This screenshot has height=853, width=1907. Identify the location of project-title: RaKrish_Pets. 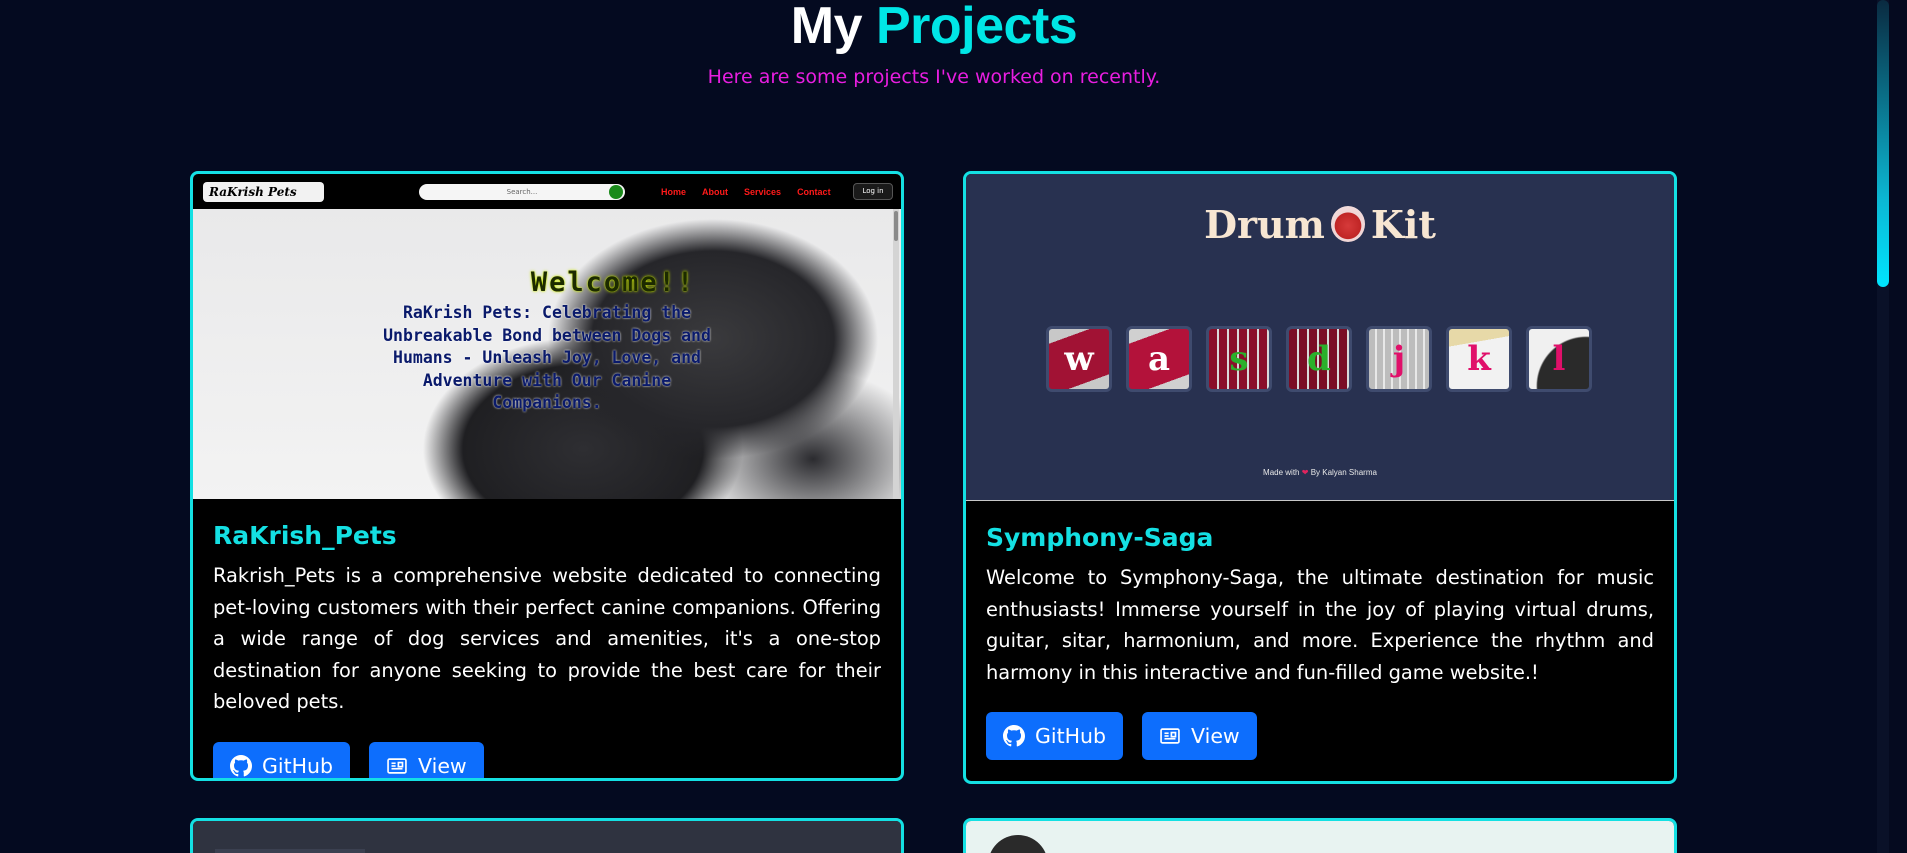
(305, 535).